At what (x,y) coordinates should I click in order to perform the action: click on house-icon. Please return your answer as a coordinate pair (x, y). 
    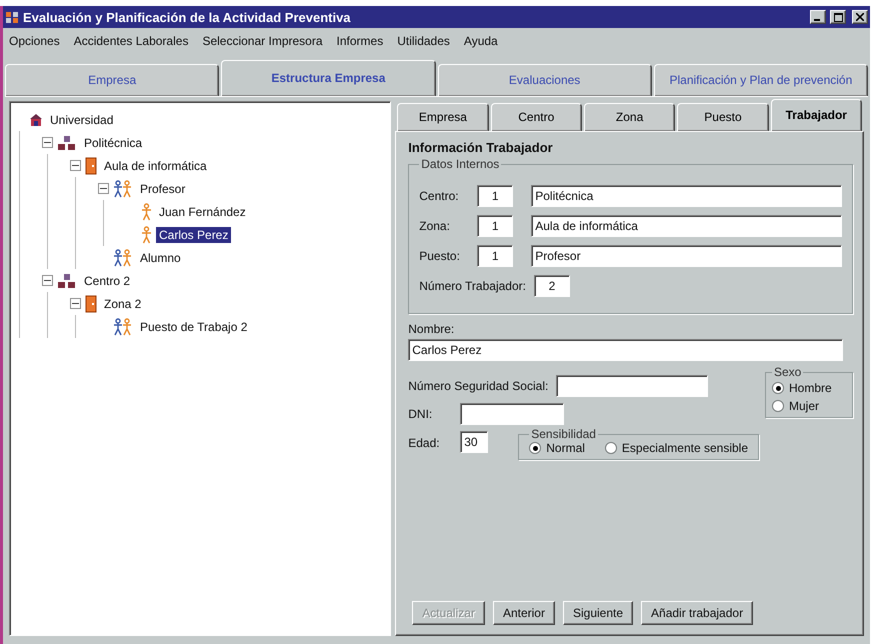
    Looking at the image, I should click on (36, 119).